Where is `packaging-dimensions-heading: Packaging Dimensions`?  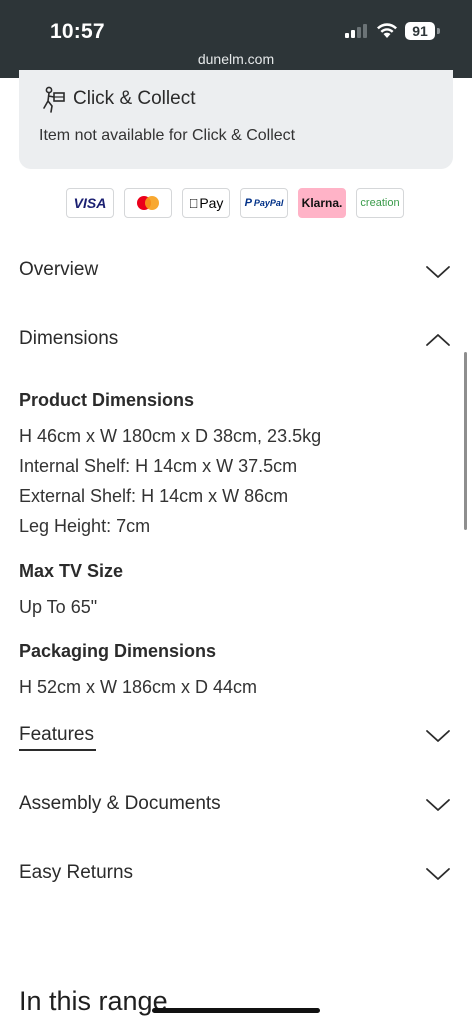
packaging-dimensions-heading: Packaging Dimensions is located at coordinates (118, 651).